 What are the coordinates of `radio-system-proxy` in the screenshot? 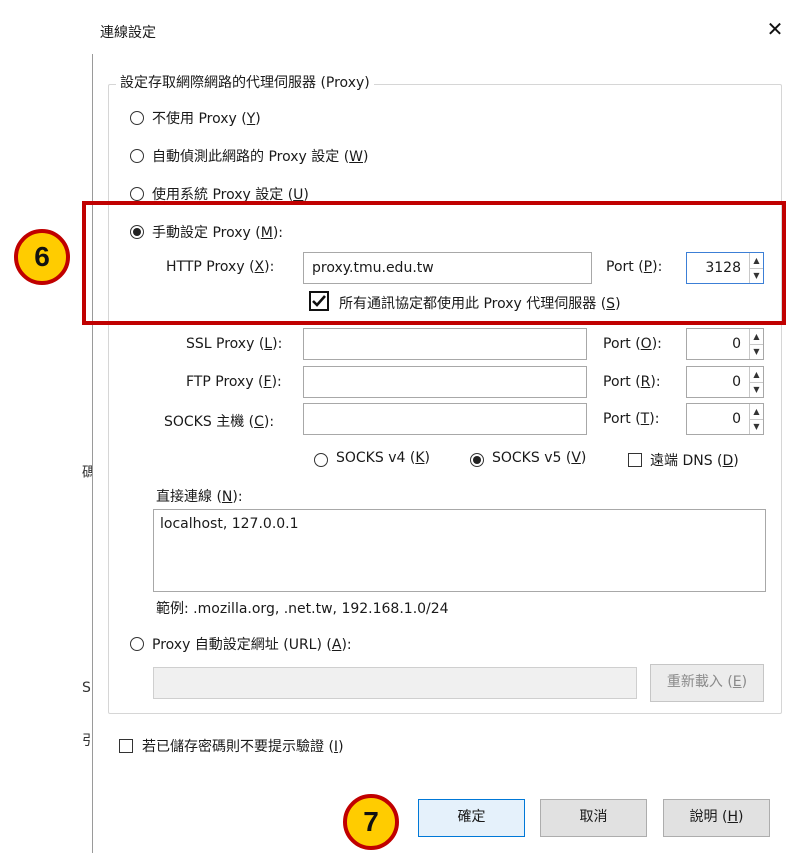 It's located at (137, 194).